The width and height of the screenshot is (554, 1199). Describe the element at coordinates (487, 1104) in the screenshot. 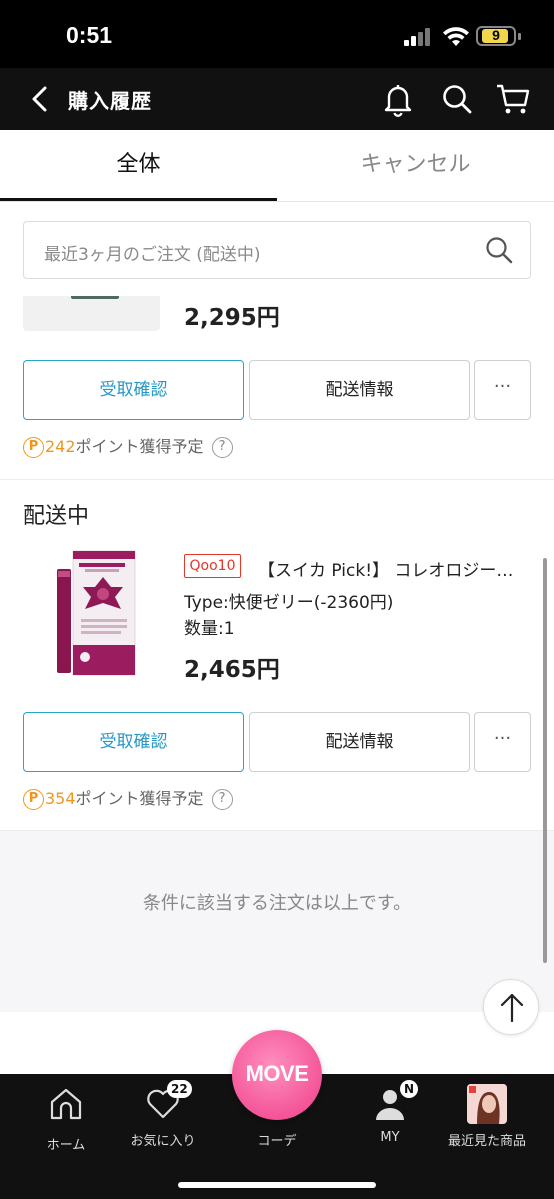

I see `recent-product-thumbnail` at that location.